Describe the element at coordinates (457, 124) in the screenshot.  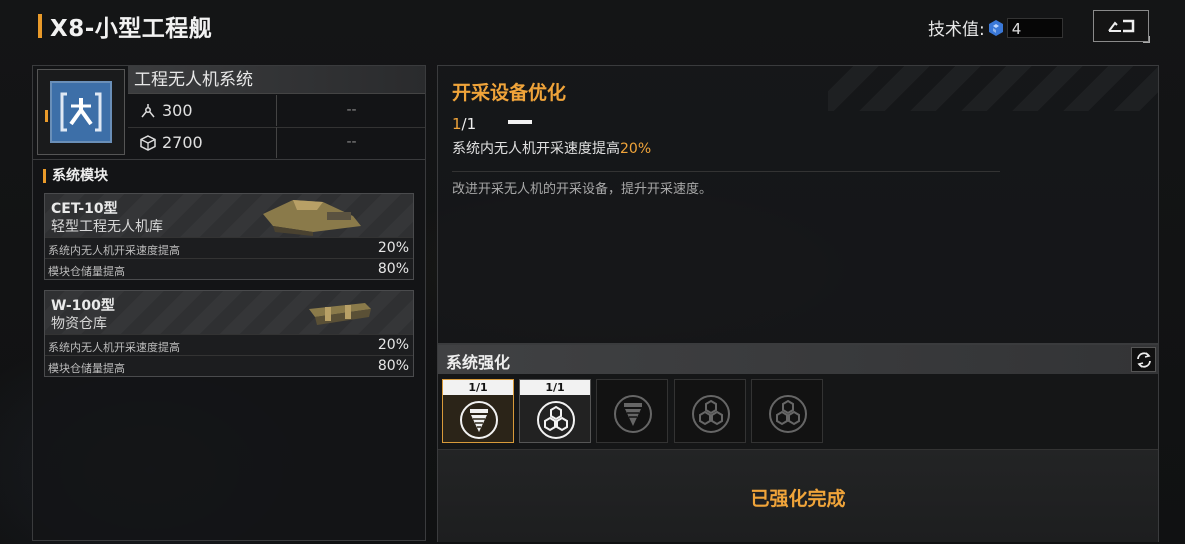
I see `upgrade-level-current: 1` at that location.